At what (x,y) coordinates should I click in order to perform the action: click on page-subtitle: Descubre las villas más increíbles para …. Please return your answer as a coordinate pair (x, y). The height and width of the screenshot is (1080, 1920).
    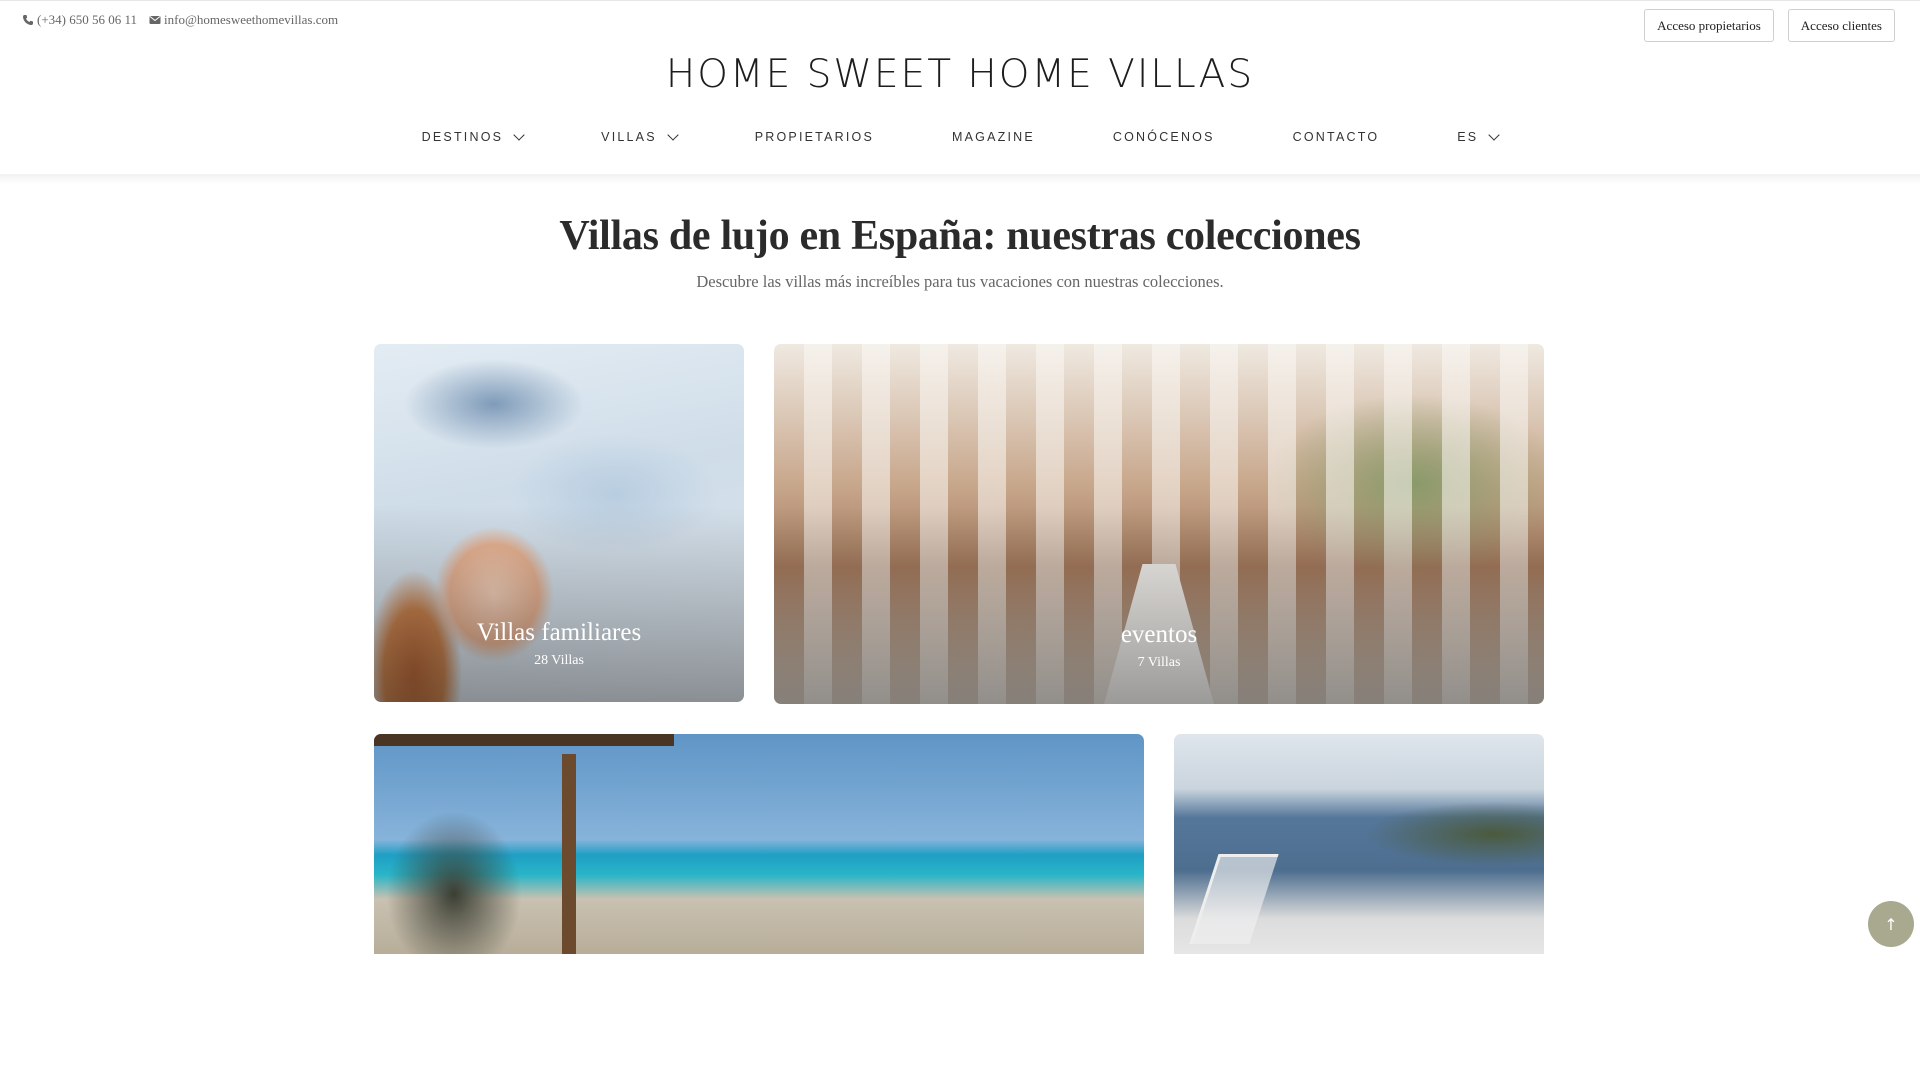
    Looking at the image, I should click on (960, 281).